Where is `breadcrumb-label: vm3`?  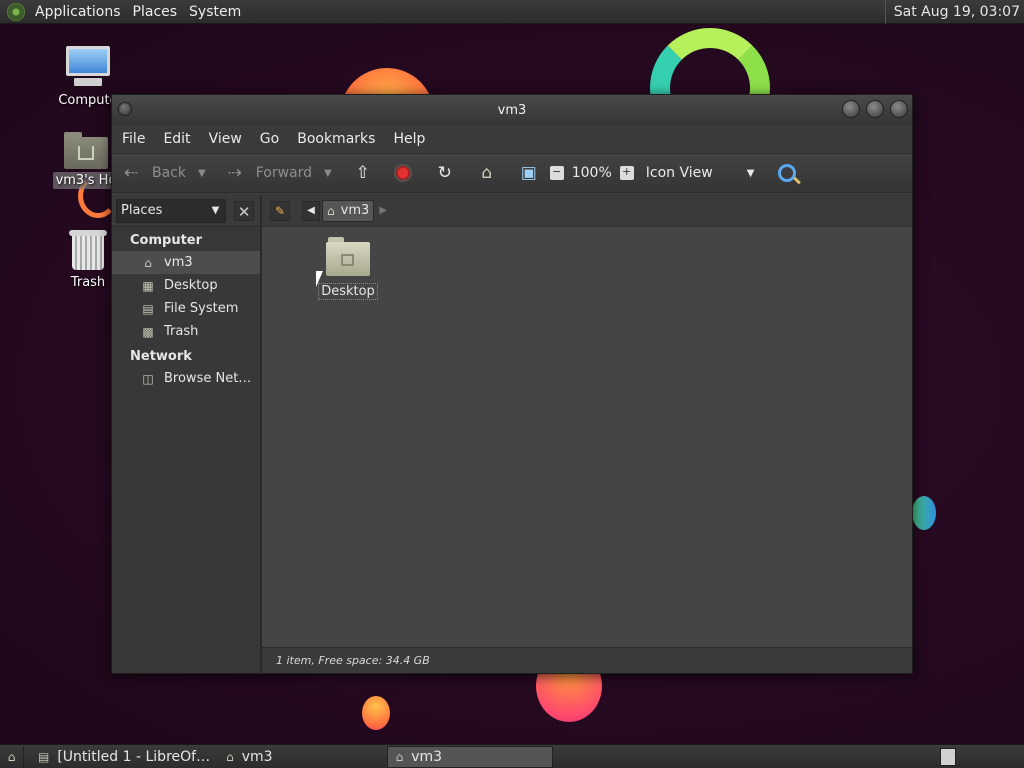 breadcrumb-label: vm3 is located at coordinates (355, 210).